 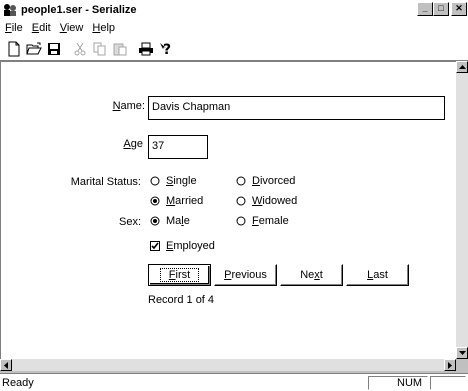 What do you see at coordinates (245, 275) in the screenshot?
I see `previous-button: Previous` at bounding box center [245, 275].